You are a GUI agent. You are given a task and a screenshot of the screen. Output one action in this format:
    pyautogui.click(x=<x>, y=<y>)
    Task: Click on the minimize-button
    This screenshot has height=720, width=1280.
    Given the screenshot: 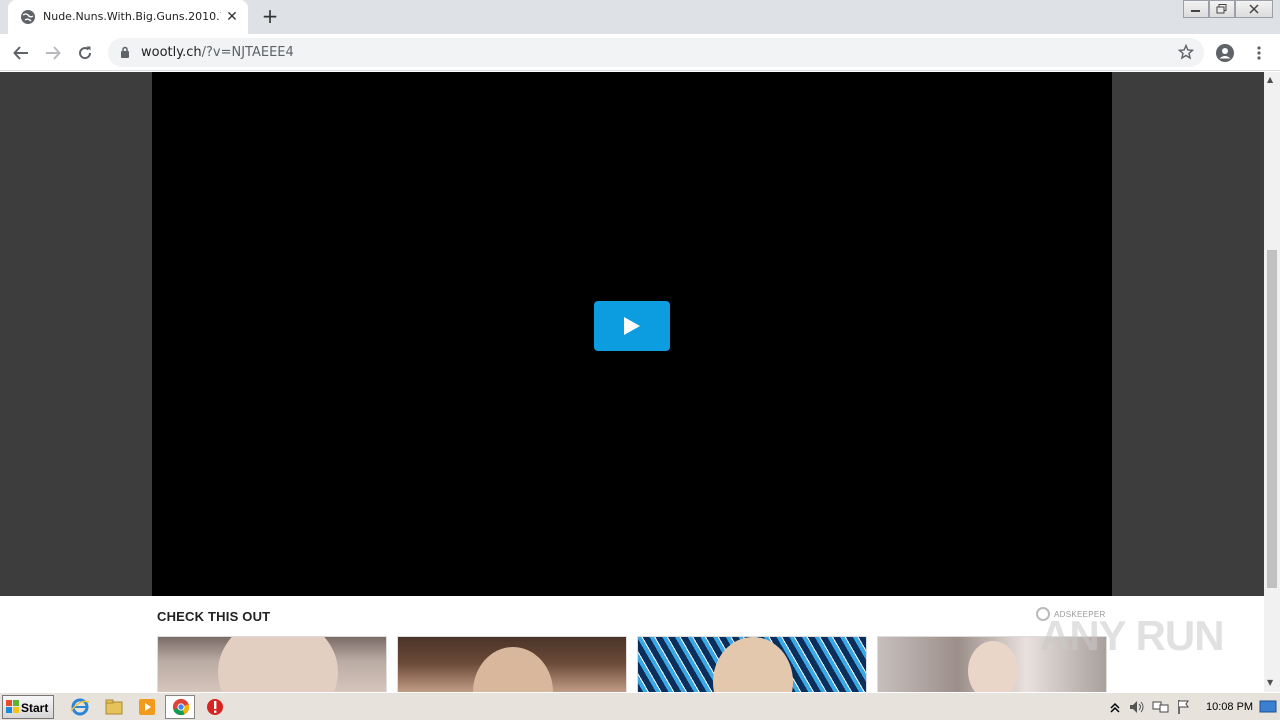 What is the action you would take?
    pyautogui.click(x=1196, y=9)
    